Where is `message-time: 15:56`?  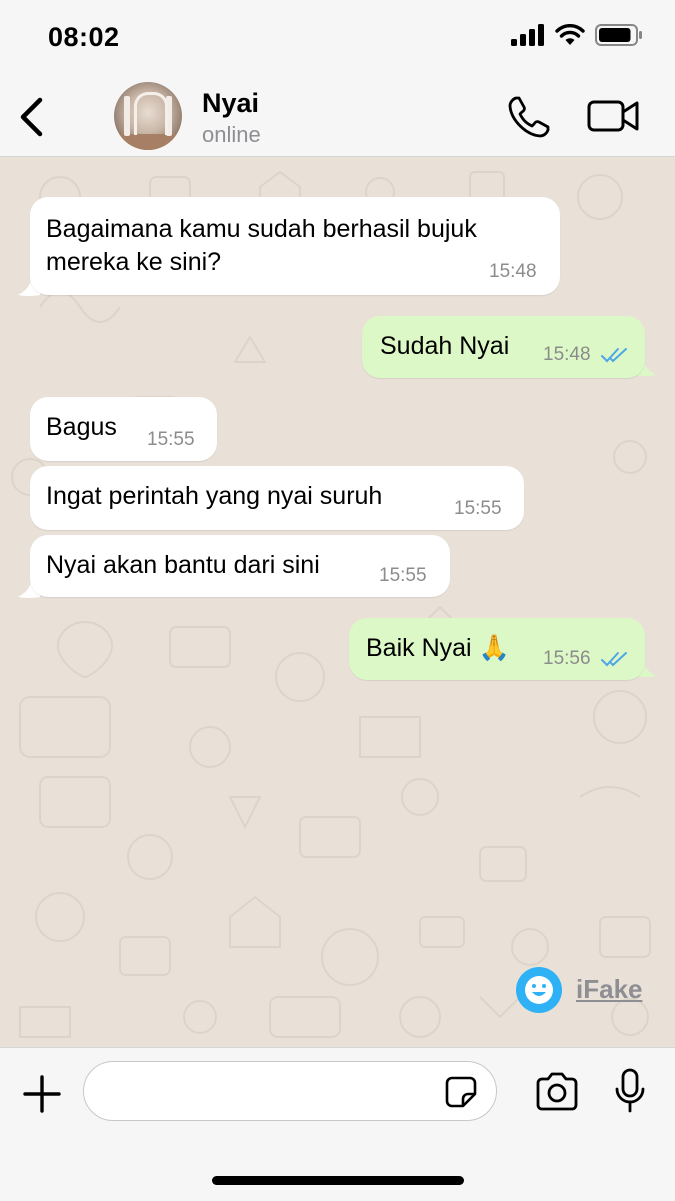 message-time: 15:56 is located at coordinates (567, 658).